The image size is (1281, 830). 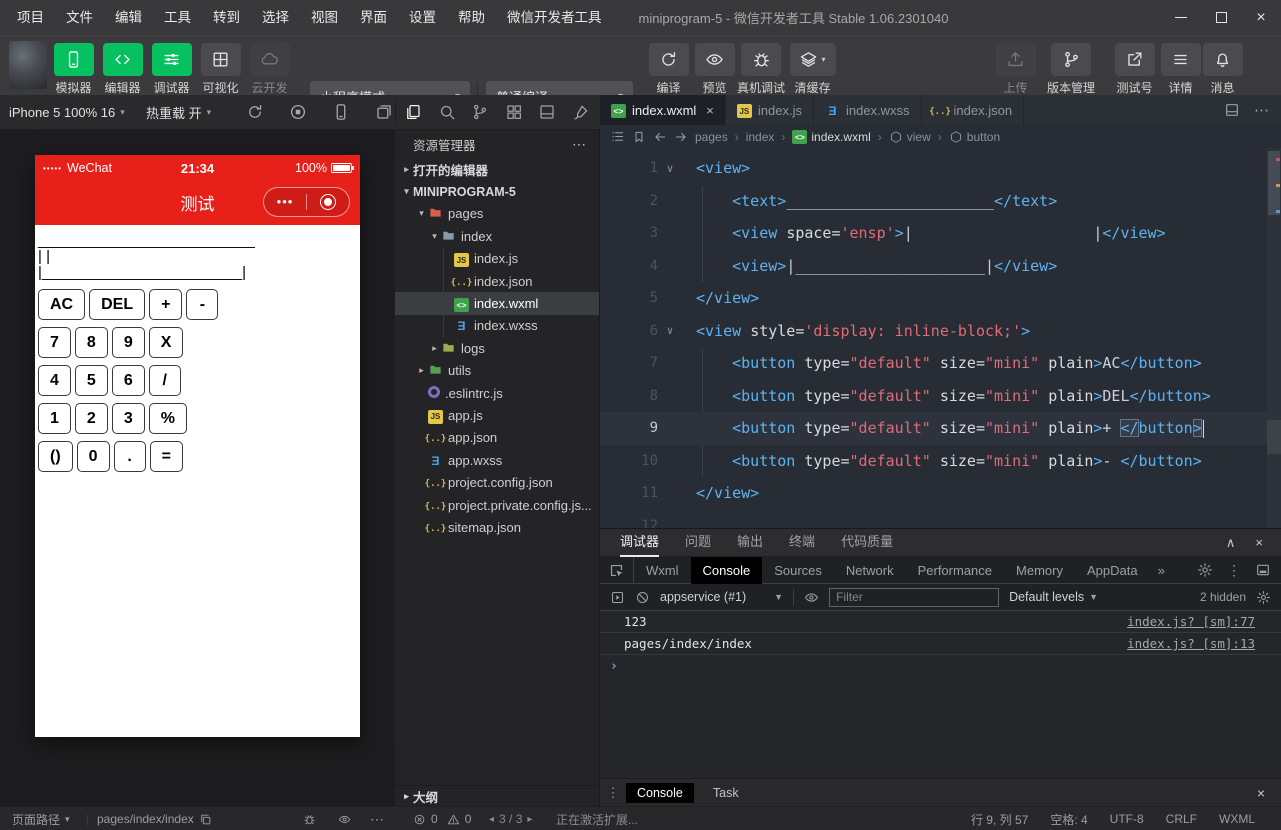 What do you see at coordinates (324, 17) in the screenshot?
I see `menu-item-视图: 视图` at bounding box center [324, 17].